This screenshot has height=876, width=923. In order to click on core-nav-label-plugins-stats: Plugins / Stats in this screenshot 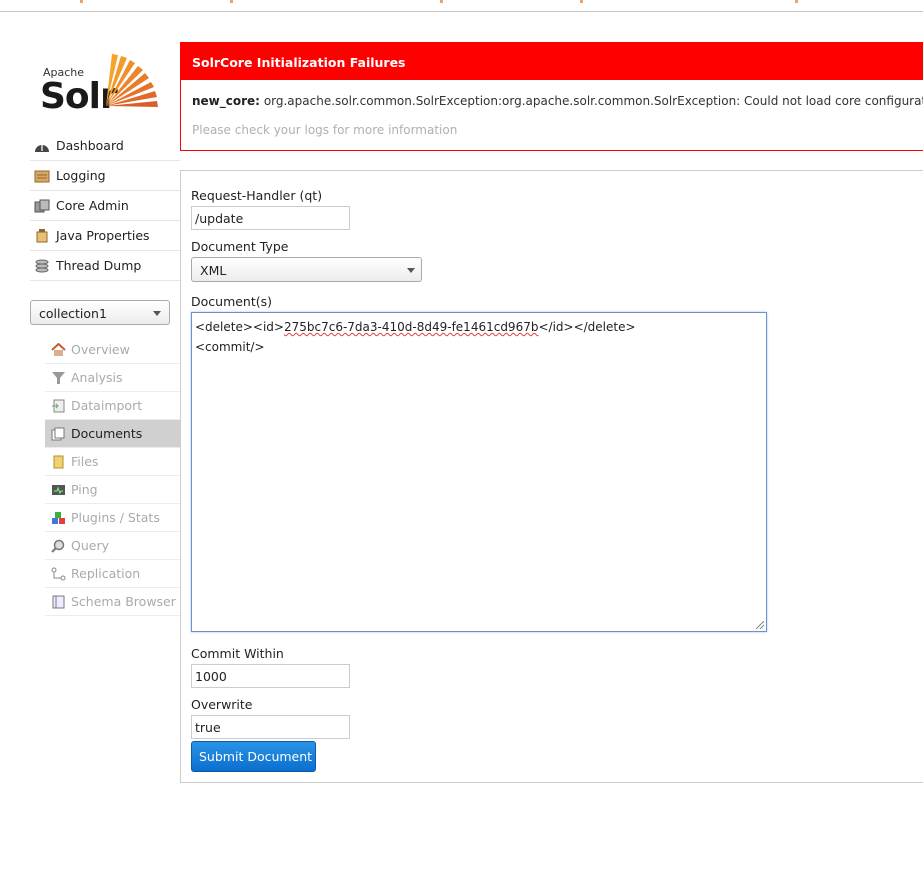, I will do `click(115, 517)`.